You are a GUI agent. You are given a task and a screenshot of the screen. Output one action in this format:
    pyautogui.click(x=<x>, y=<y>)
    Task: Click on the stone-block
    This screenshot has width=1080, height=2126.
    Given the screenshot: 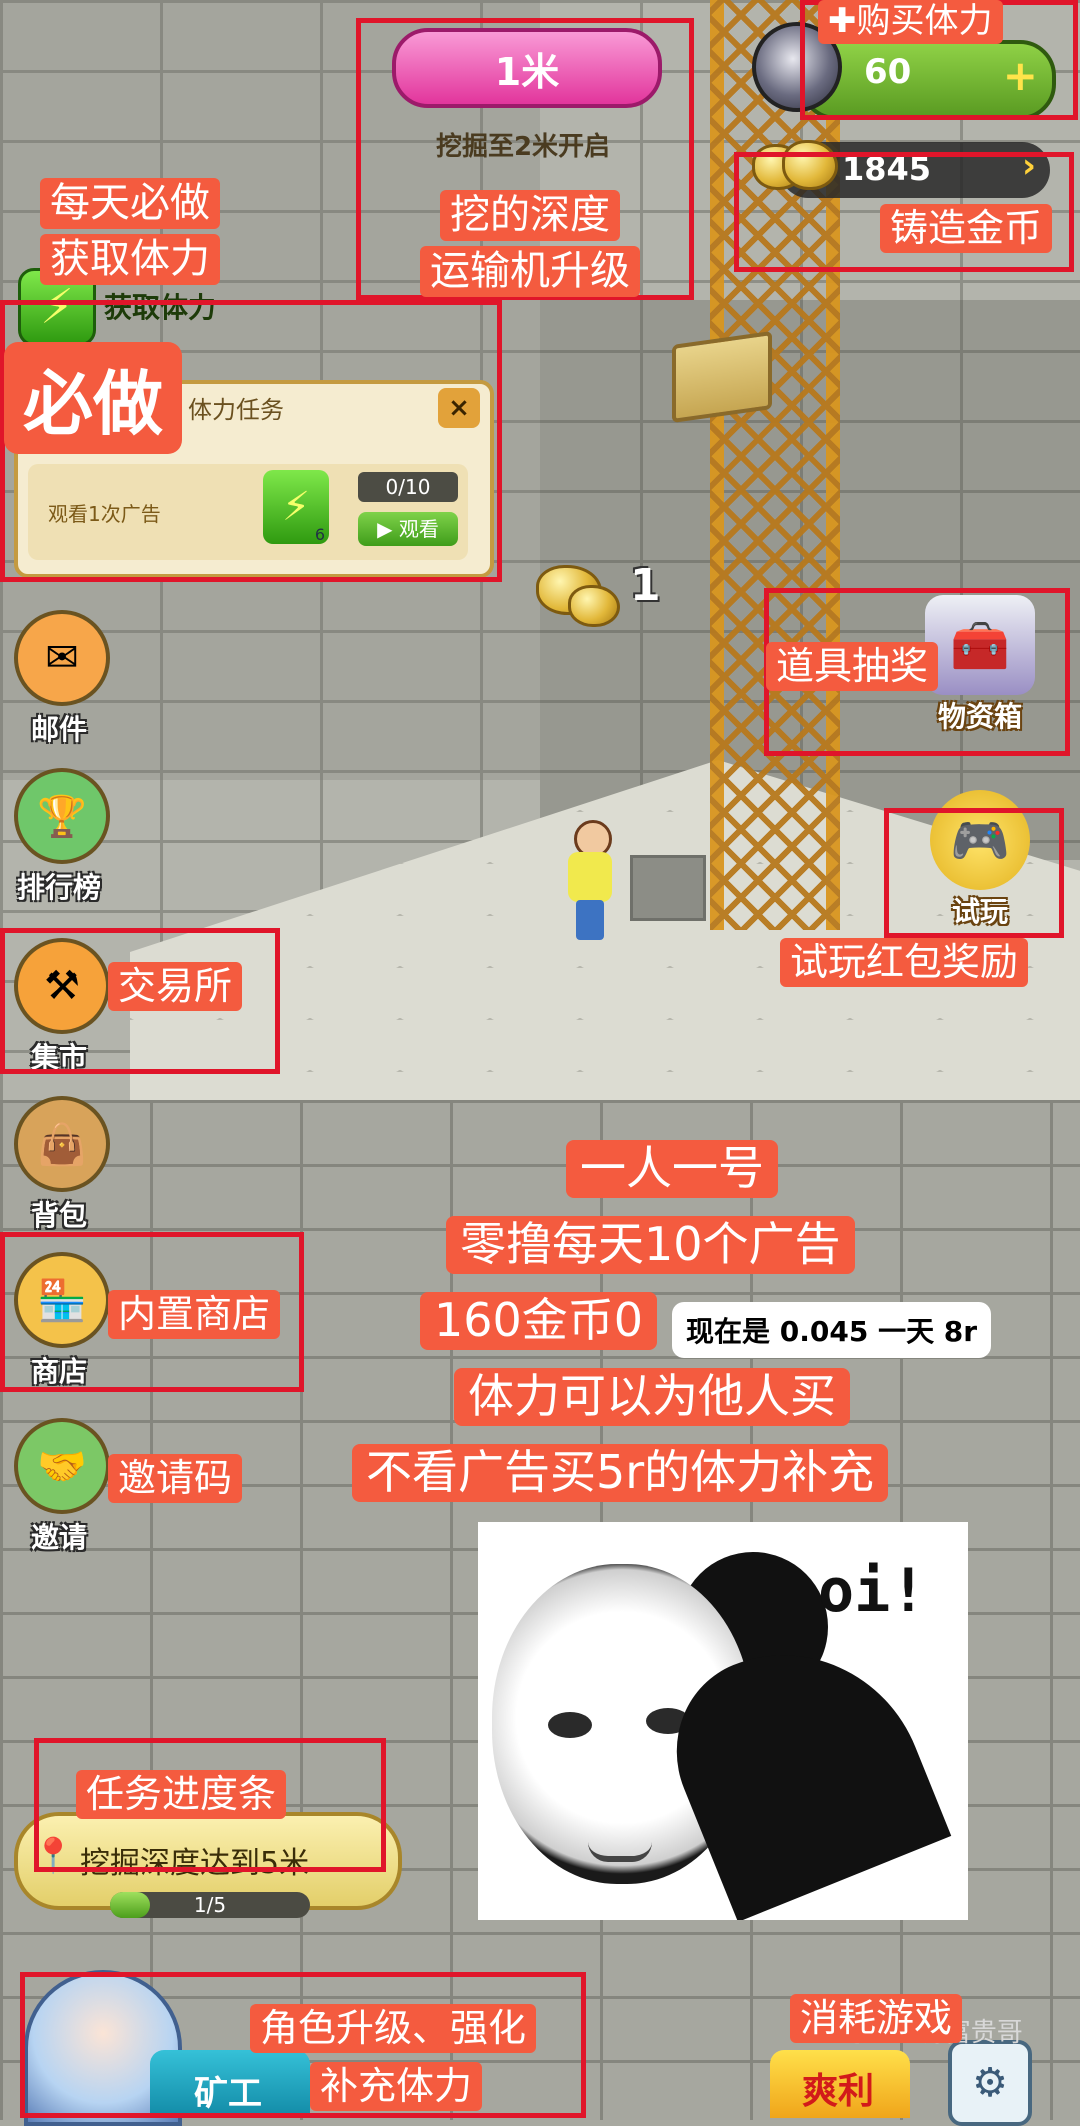 What is the action you would take?
    pyautogui.click(x=668, y=888)
    